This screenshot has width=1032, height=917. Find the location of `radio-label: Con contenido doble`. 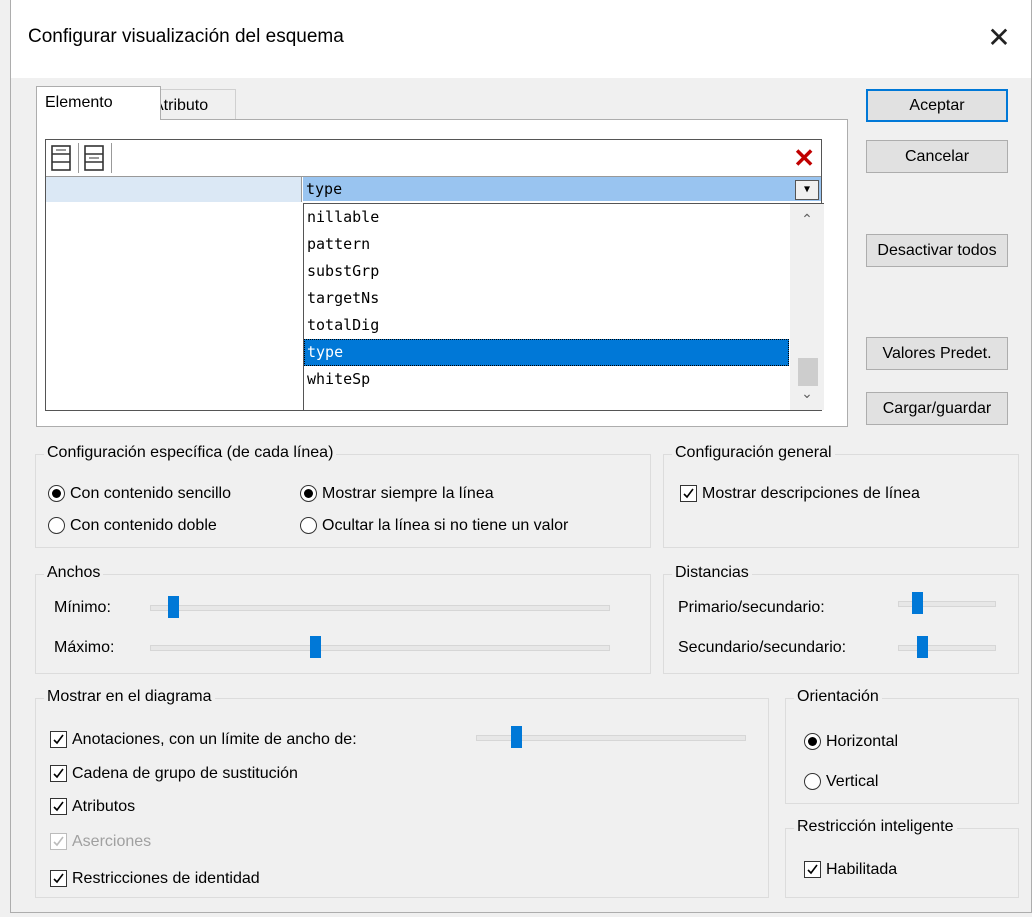

radio-label: Con contenido doble is located at coordinates (143, 525).